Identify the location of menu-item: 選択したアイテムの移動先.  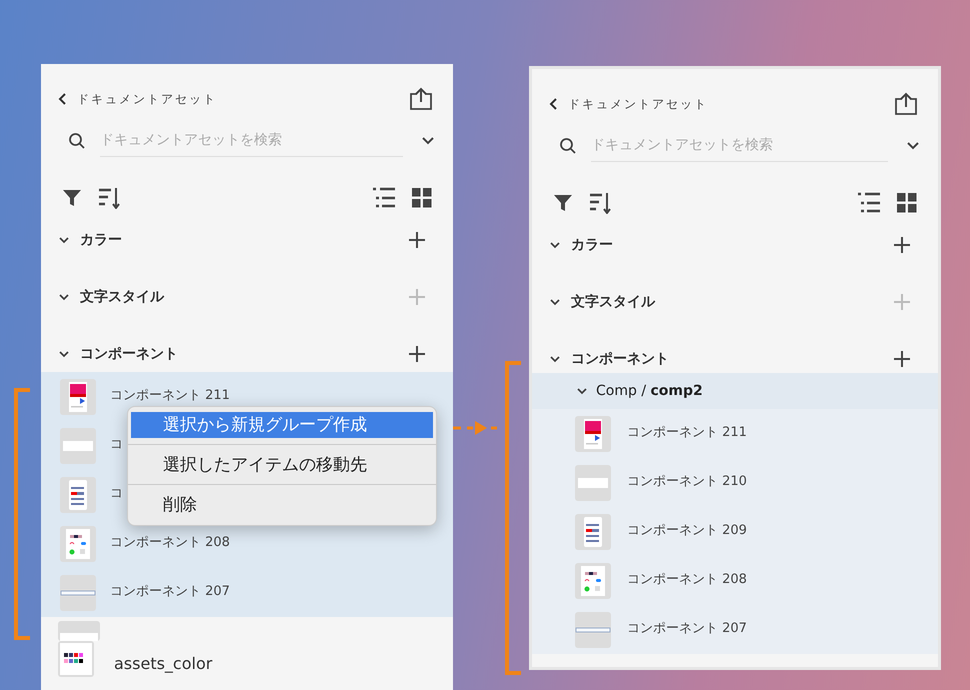
(282, 465).